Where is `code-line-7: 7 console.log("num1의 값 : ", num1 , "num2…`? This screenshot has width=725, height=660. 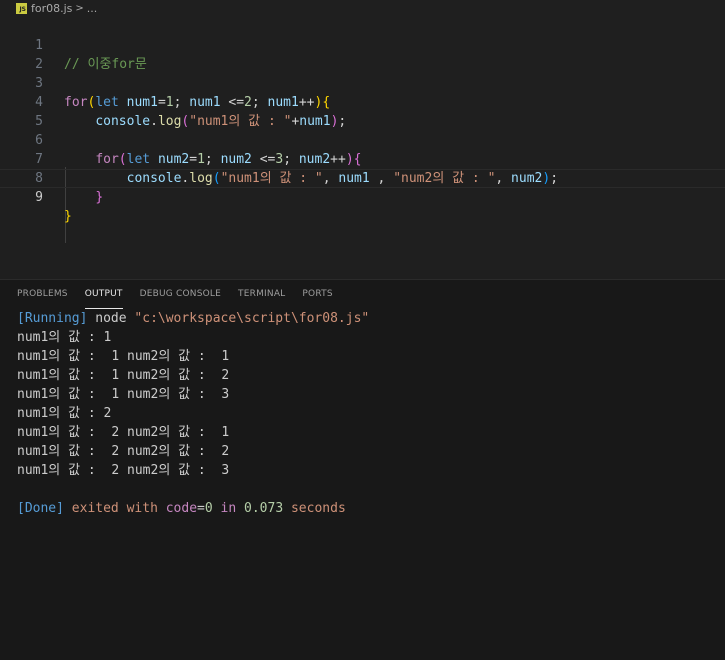
code-line-7: 7 console.log("num1의 값 : ", num1 , "num2… is located at coordinates (362, 158).